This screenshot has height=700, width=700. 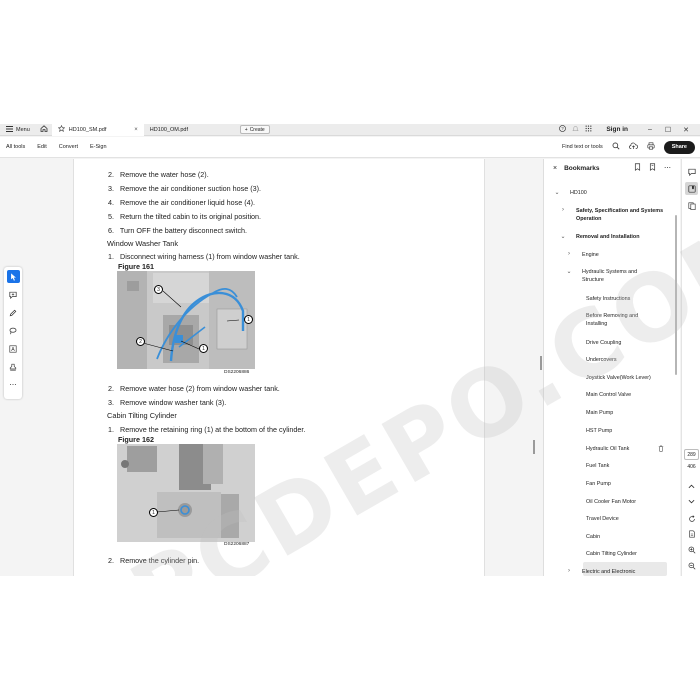 What do you see at coordinates (650, 129) in the screenshot?
I see `minimize-icon: –` at bounding box center [650, 129].